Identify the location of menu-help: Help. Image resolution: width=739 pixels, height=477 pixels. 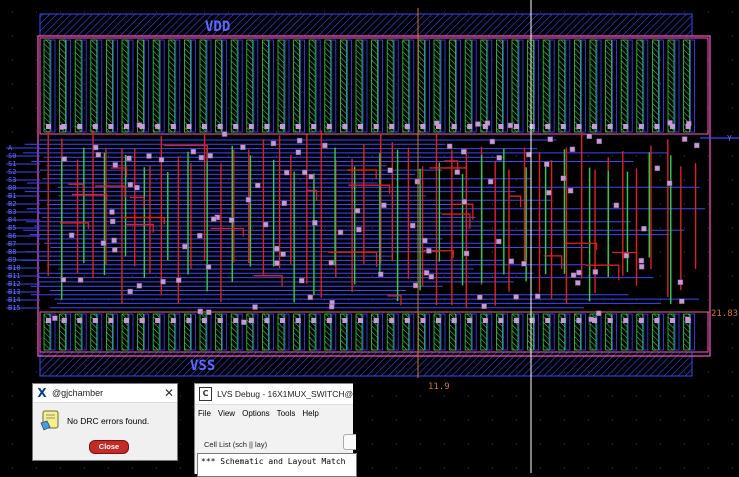
(310, 413).